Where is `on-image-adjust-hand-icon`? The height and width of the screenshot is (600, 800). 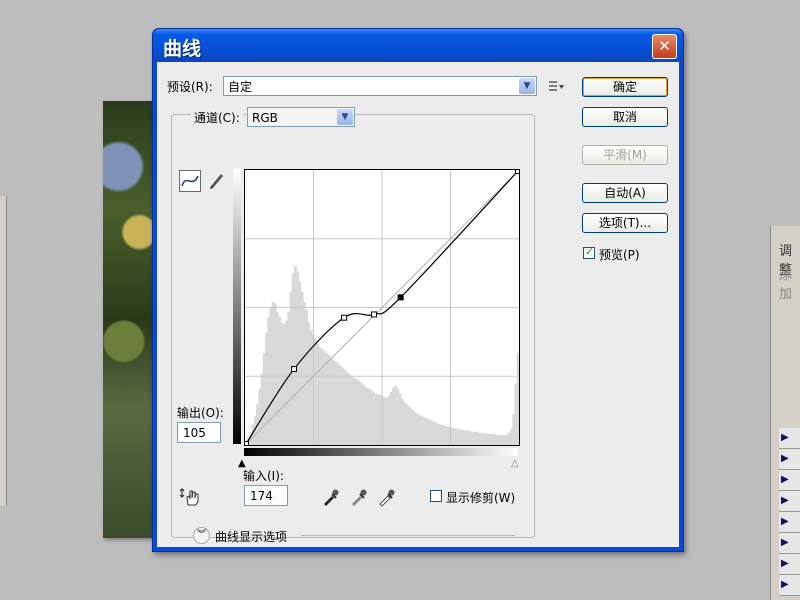 on-image-adjust-hand-icon is located at coordinates (190, 498).